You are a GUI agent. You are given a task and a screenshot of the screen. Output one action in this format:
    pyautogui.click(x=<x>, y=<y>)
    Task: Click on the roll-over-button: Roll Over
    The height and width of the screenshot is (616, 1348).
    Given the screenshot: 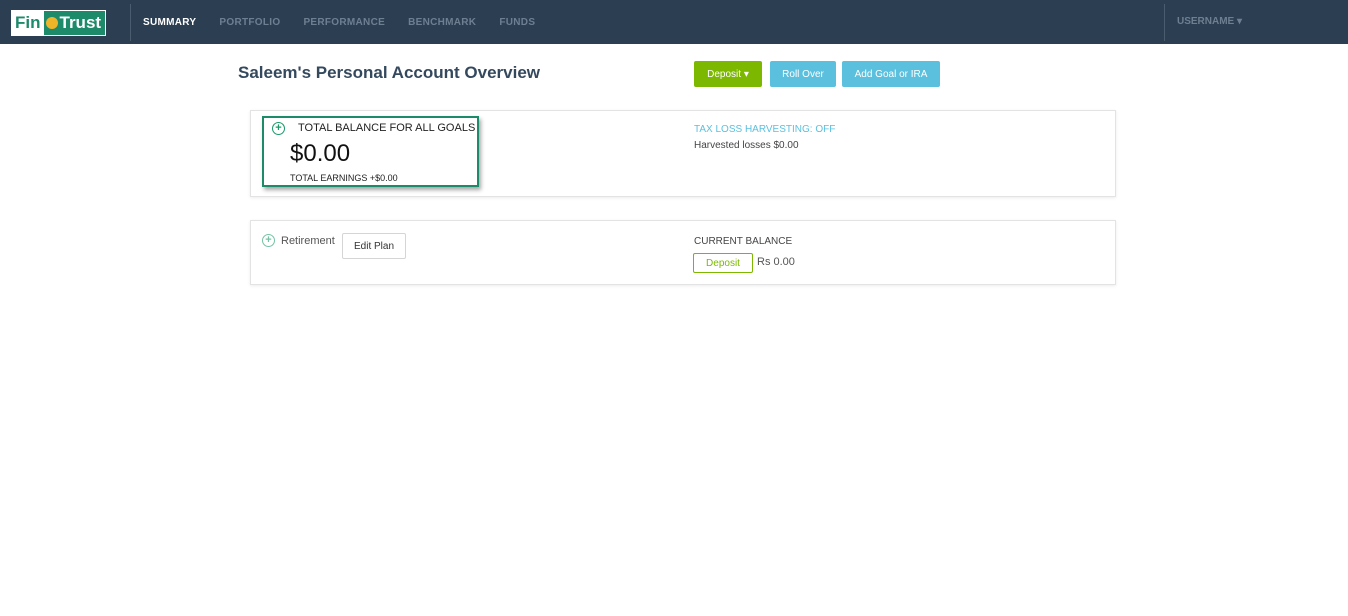 What is the action you would take?
    pyautogui.click(x=803, y=74)
    